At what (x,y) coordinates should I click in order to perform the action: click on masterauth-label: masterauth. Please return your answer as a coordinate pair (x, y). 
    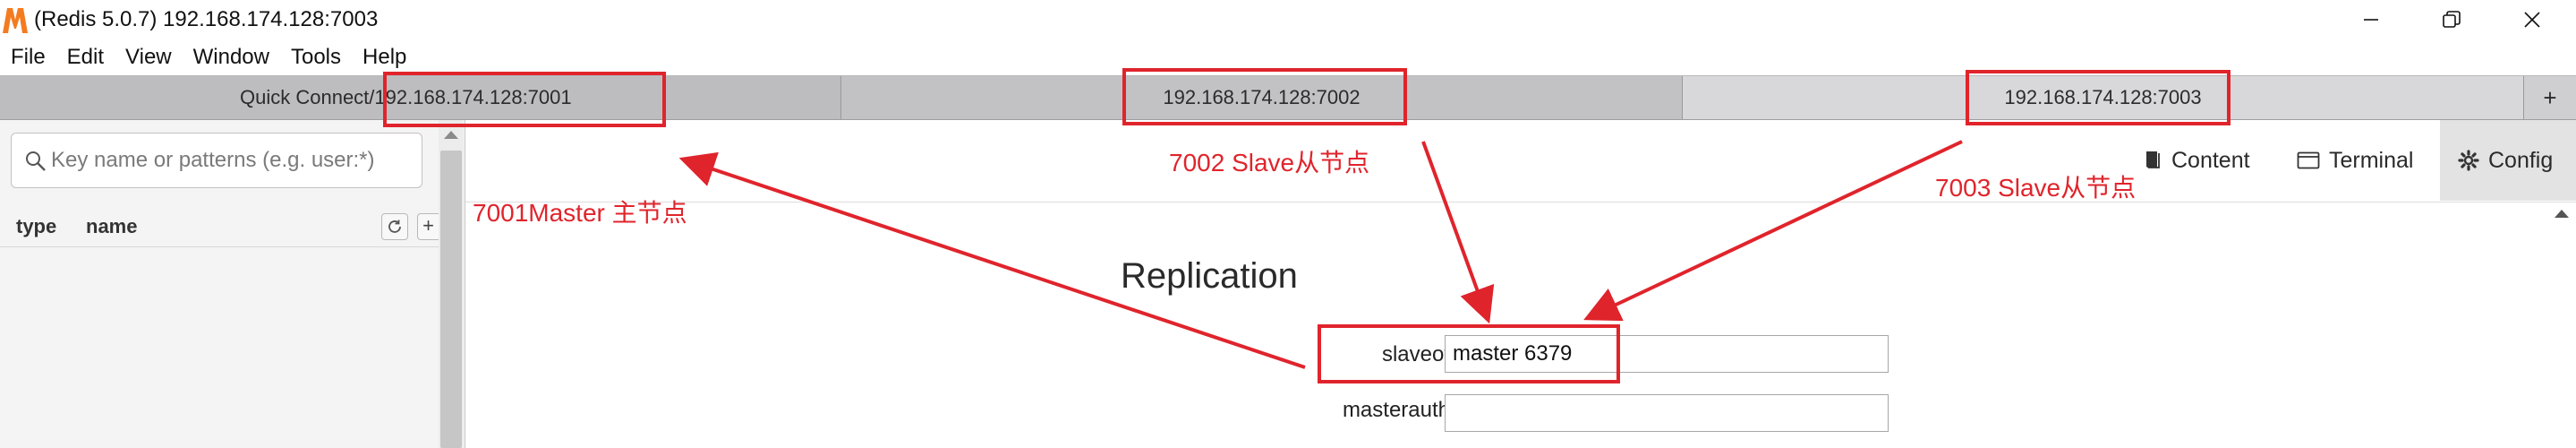
    Looking at the image, I should click on (1396, 410).